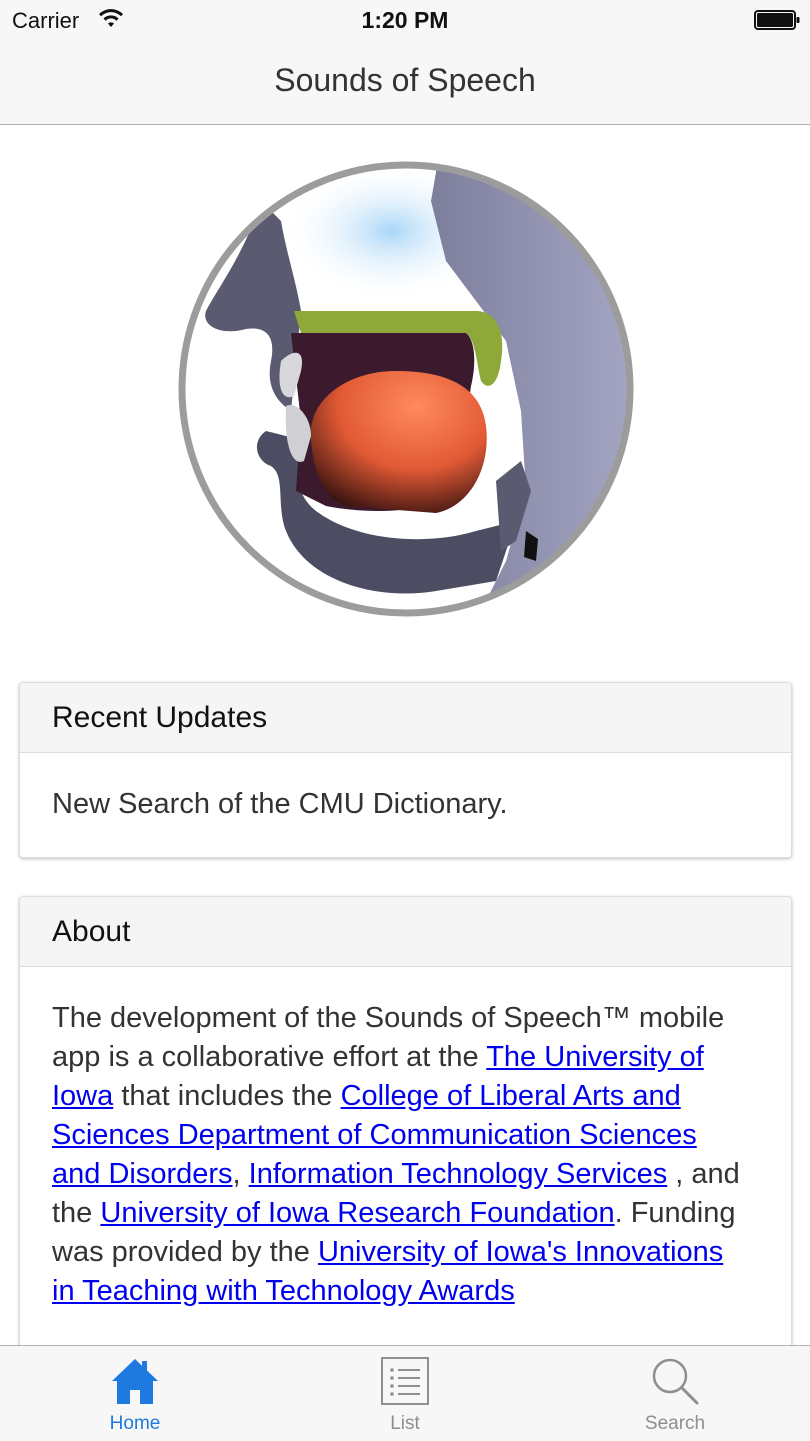 This screenshot has height=1441, width=810. I want to click on list-icon, so click(405, 1381).